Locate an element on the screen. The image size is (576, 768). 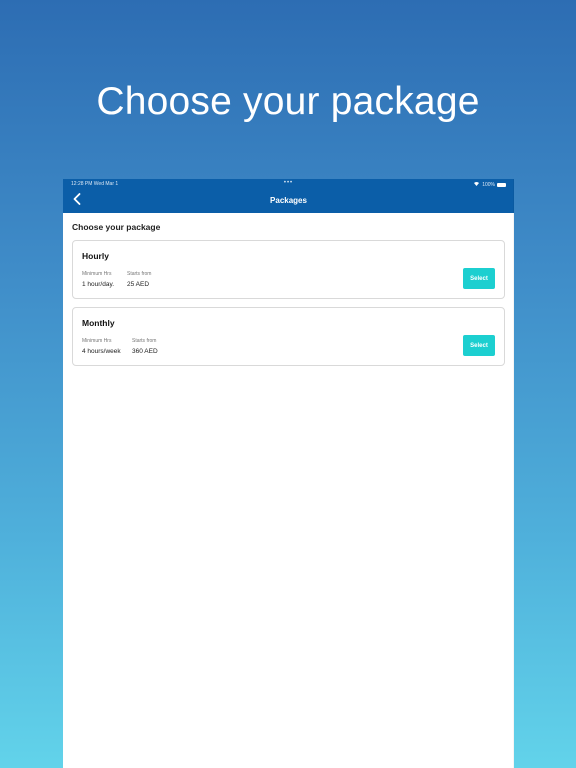
package-name: Monthly is located at coordinates (98, 323).